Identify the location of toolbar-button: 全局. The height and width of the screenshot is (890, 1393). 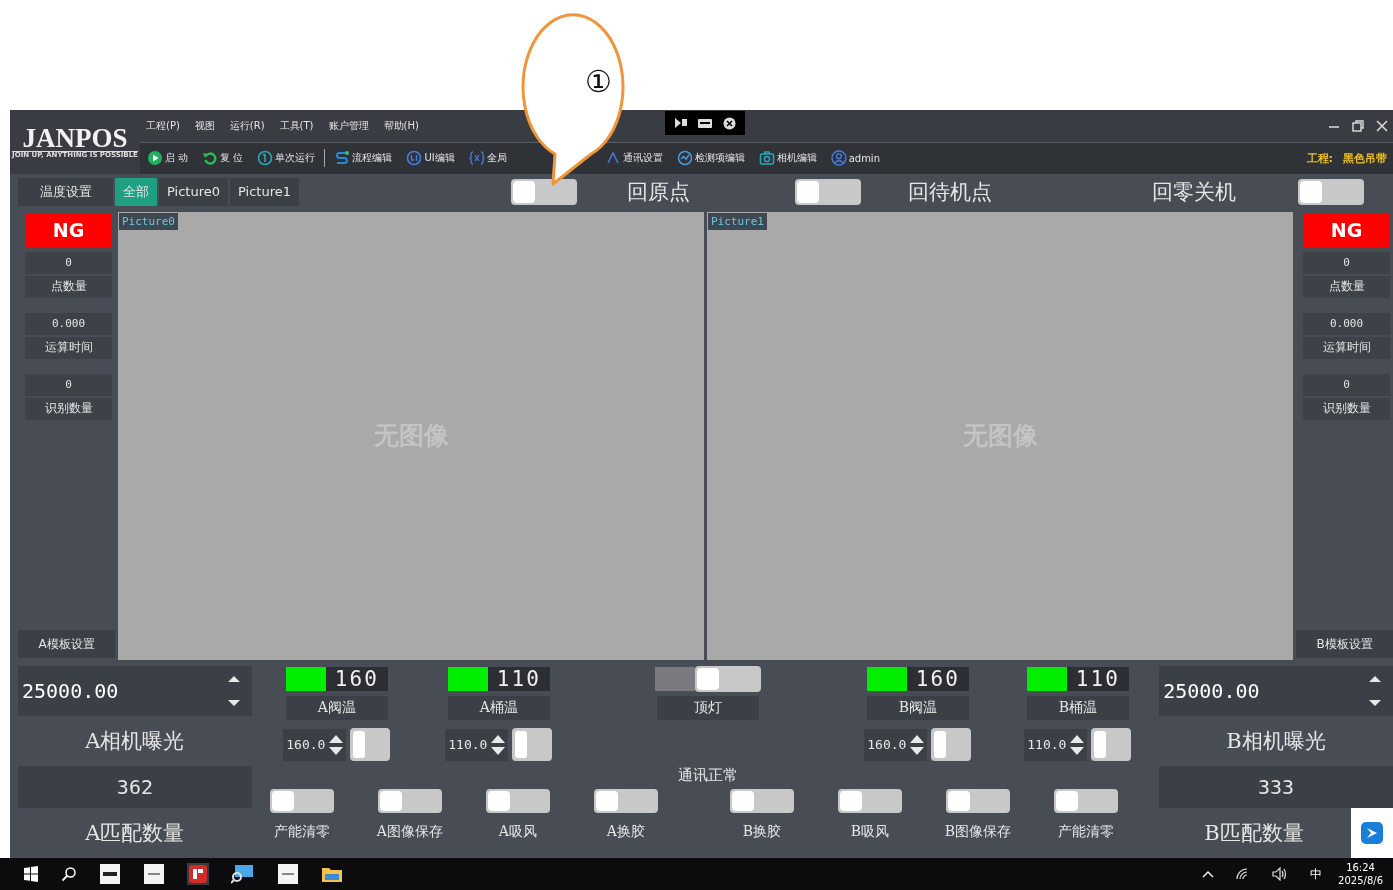
(487, 158).